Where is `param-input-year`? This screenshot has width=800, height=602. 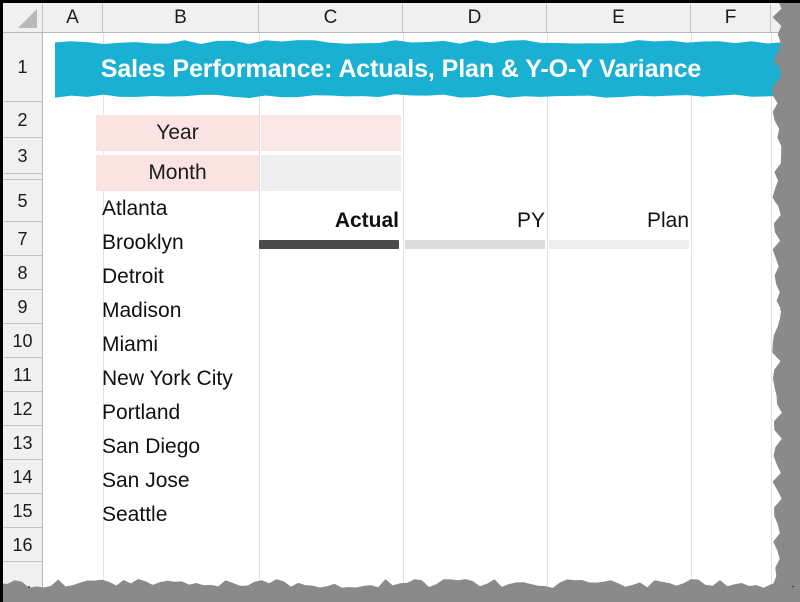 param-input-year is located at coordinates (331, 133).